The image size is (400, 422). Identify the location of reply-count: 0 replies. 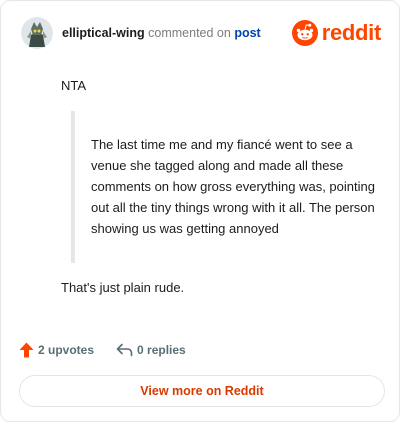
(161, 350).